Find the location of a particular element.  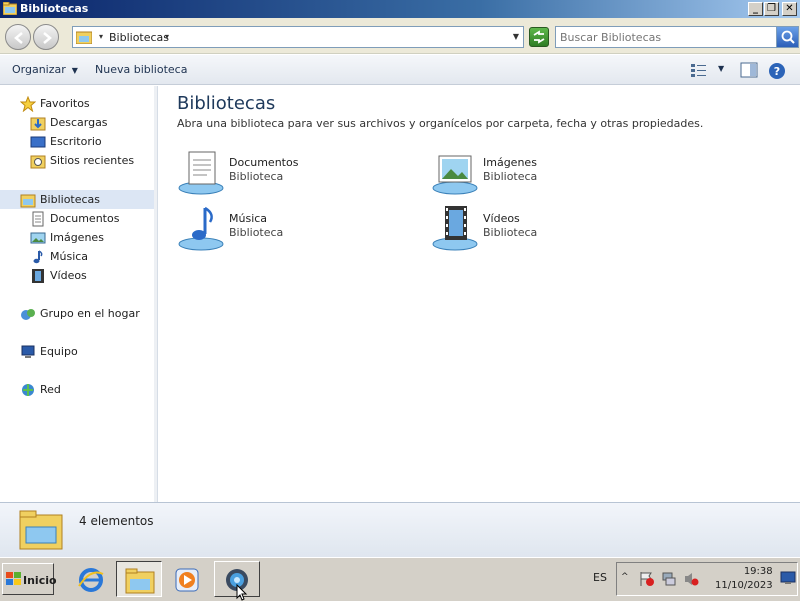

music-note-icon is located at coordinates (38, 257).